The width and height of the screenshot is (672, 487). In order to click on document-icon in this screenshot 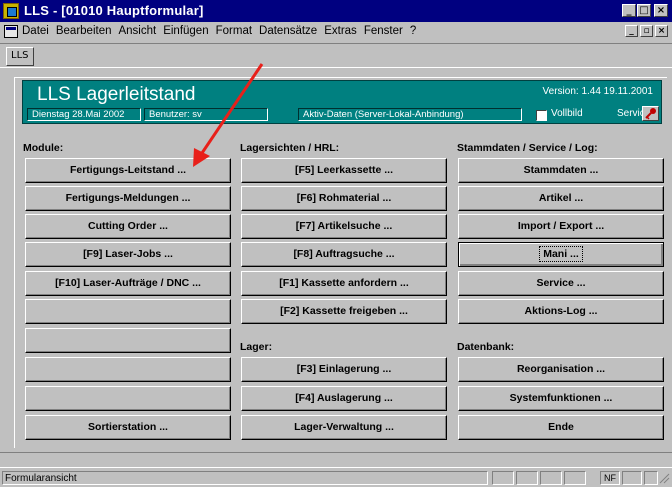, I will do `click(11, 31)`.